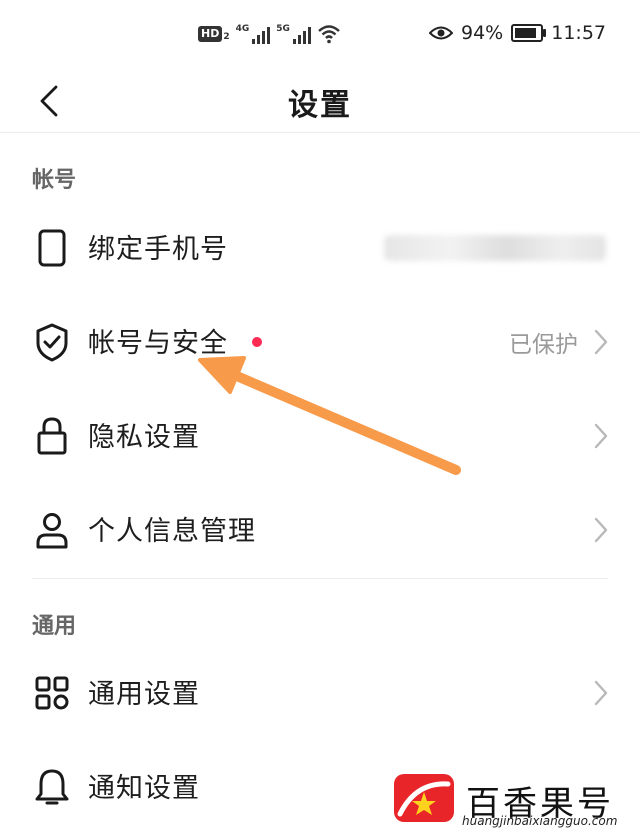  Describe the element at coordinates (52, 342) in the screenshot. I see `shield-check-icon` at that location.